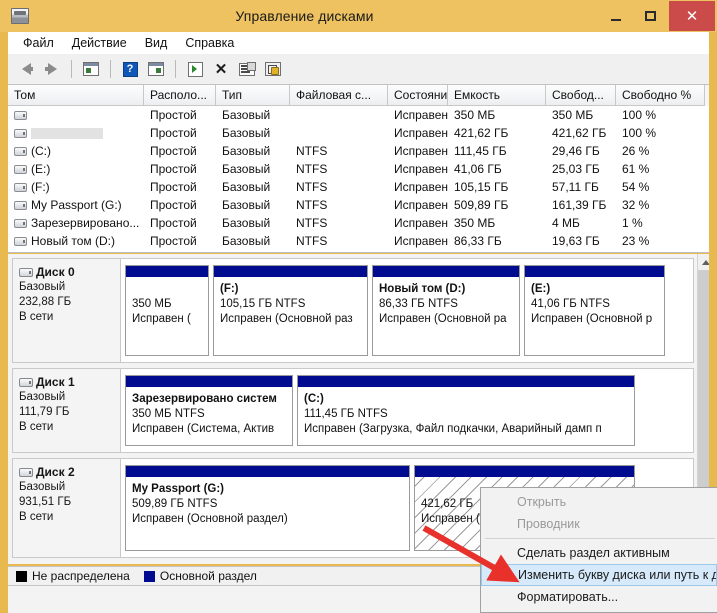  What do you see at coordinates (221, 69) in the screenshot?
I see `delete-icon: ✕` at bounding box center [221, 69].